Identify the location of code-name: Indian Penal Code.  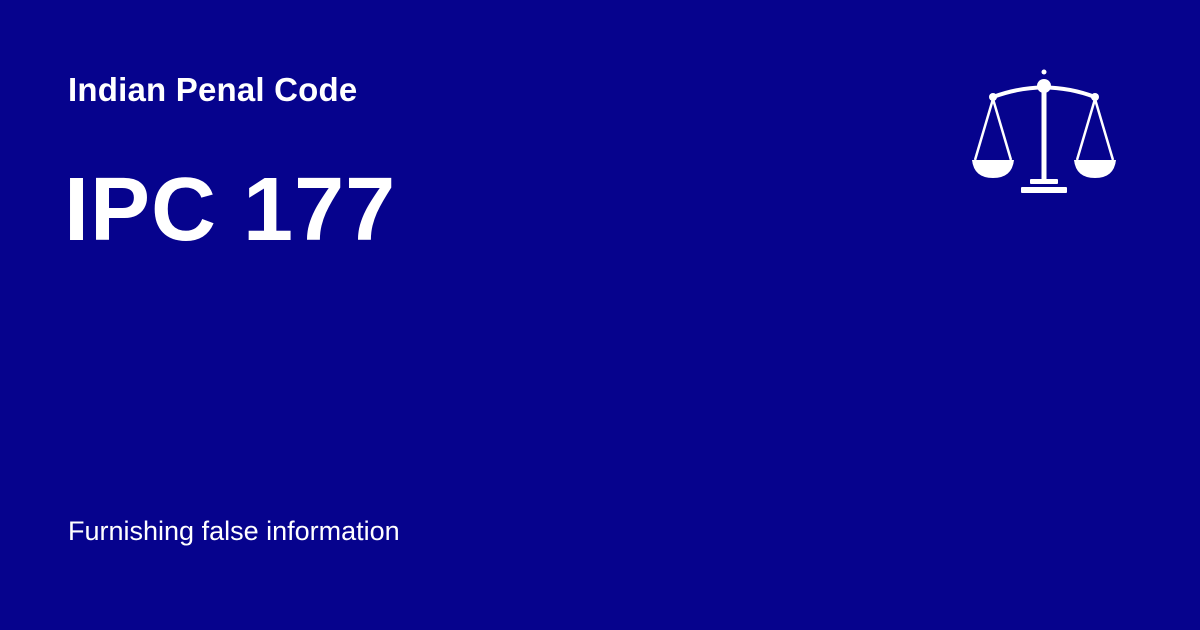
(213, 89).